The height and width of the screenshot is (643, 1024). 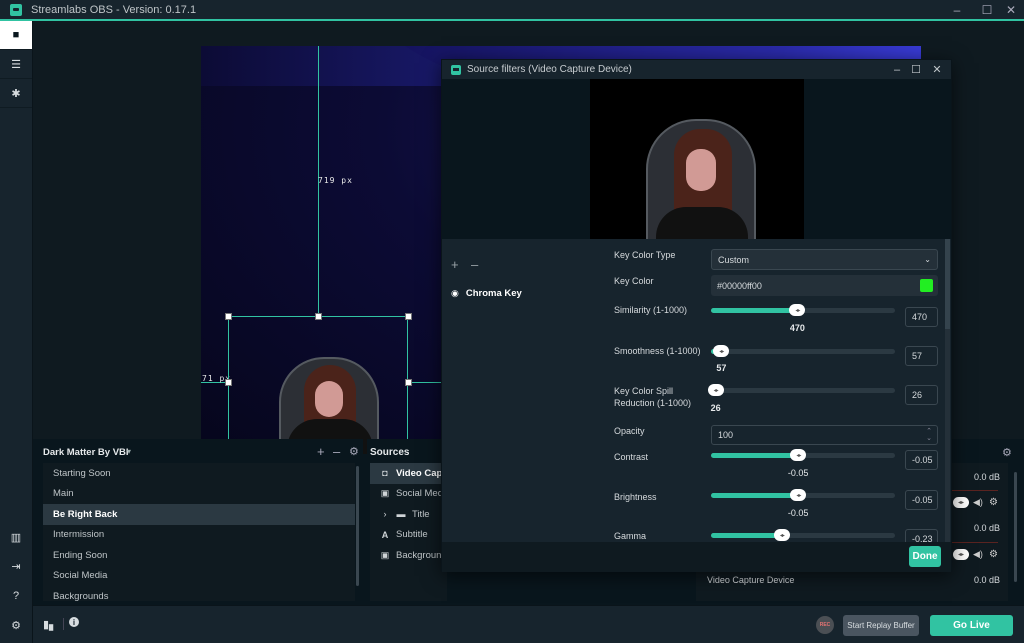 What do you see at coordinates (937, 69) in the screenshot?
I see `dialog-close-button: ✕` at bounding box center [937, 69].